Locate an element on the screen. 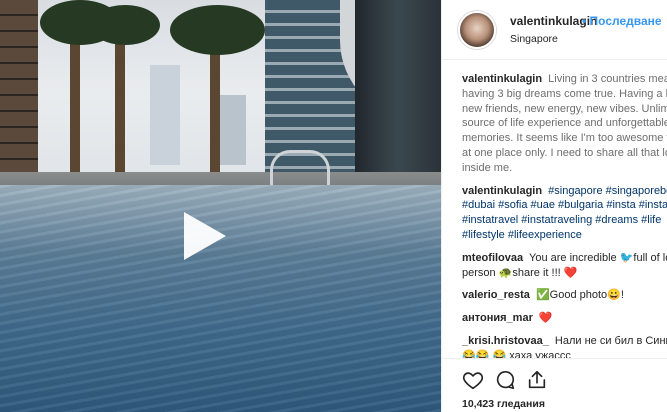  left-building is located at coordinates (19, 90).